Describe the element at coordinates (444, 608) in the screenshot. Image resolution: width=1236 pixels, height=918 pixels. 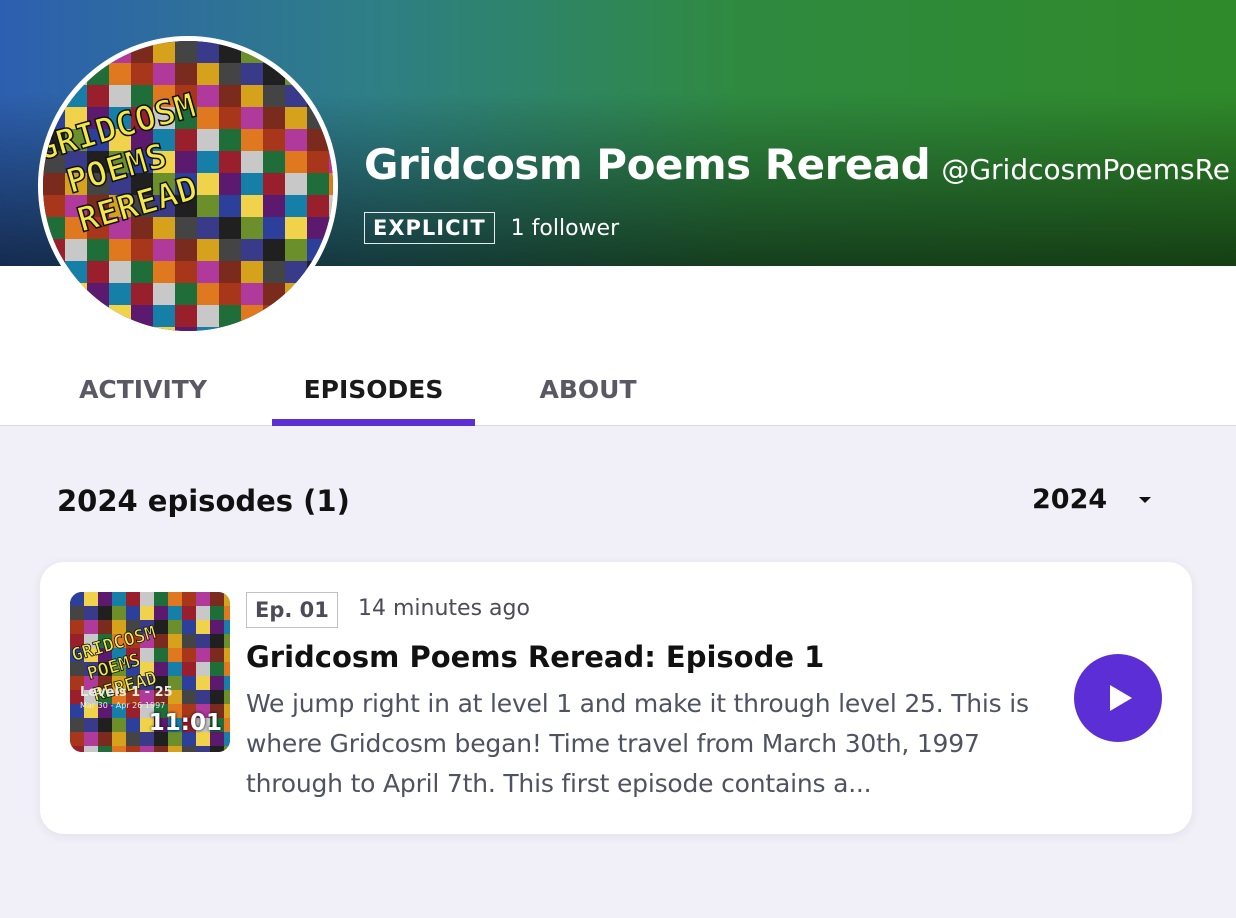
I see `episode-time-ago: 14 minutes ago` at that location.